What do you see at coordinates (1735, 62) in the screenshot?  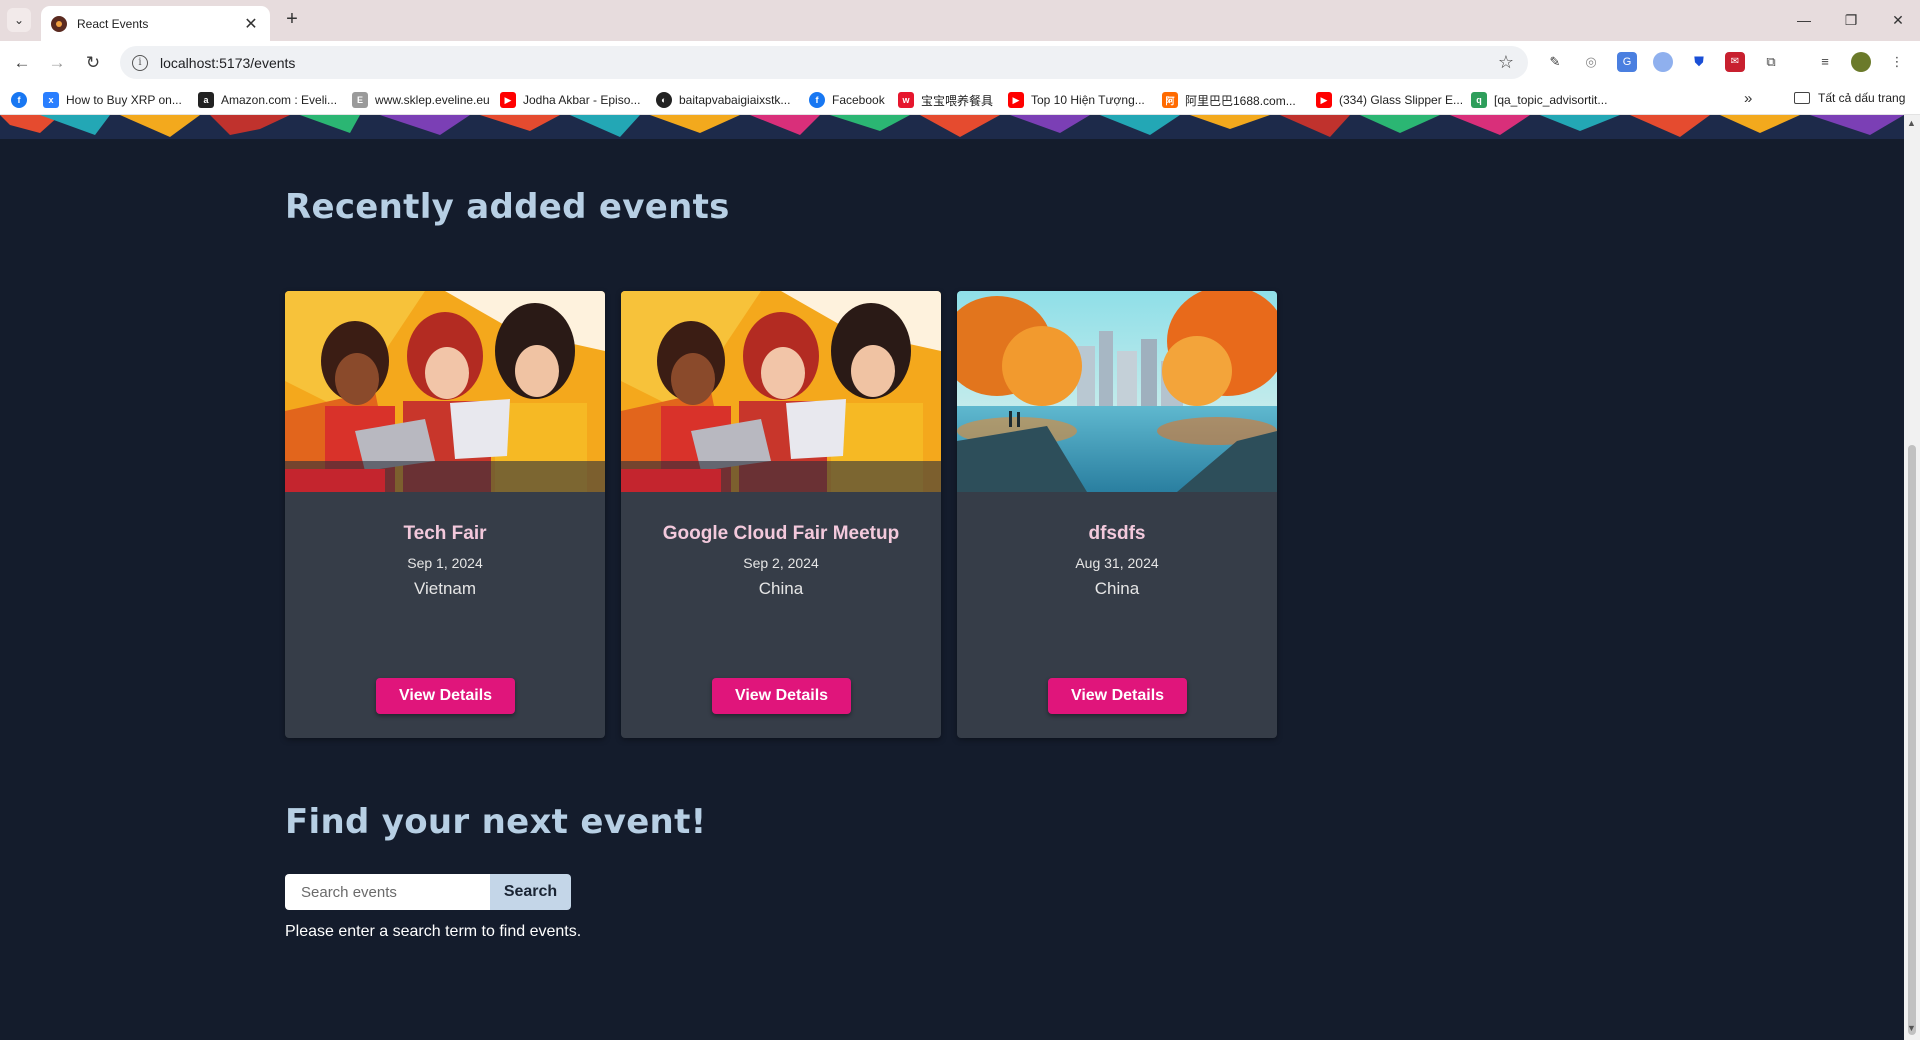 I see `red-extension-icon: ✉` at bounding box center [1735, 62].